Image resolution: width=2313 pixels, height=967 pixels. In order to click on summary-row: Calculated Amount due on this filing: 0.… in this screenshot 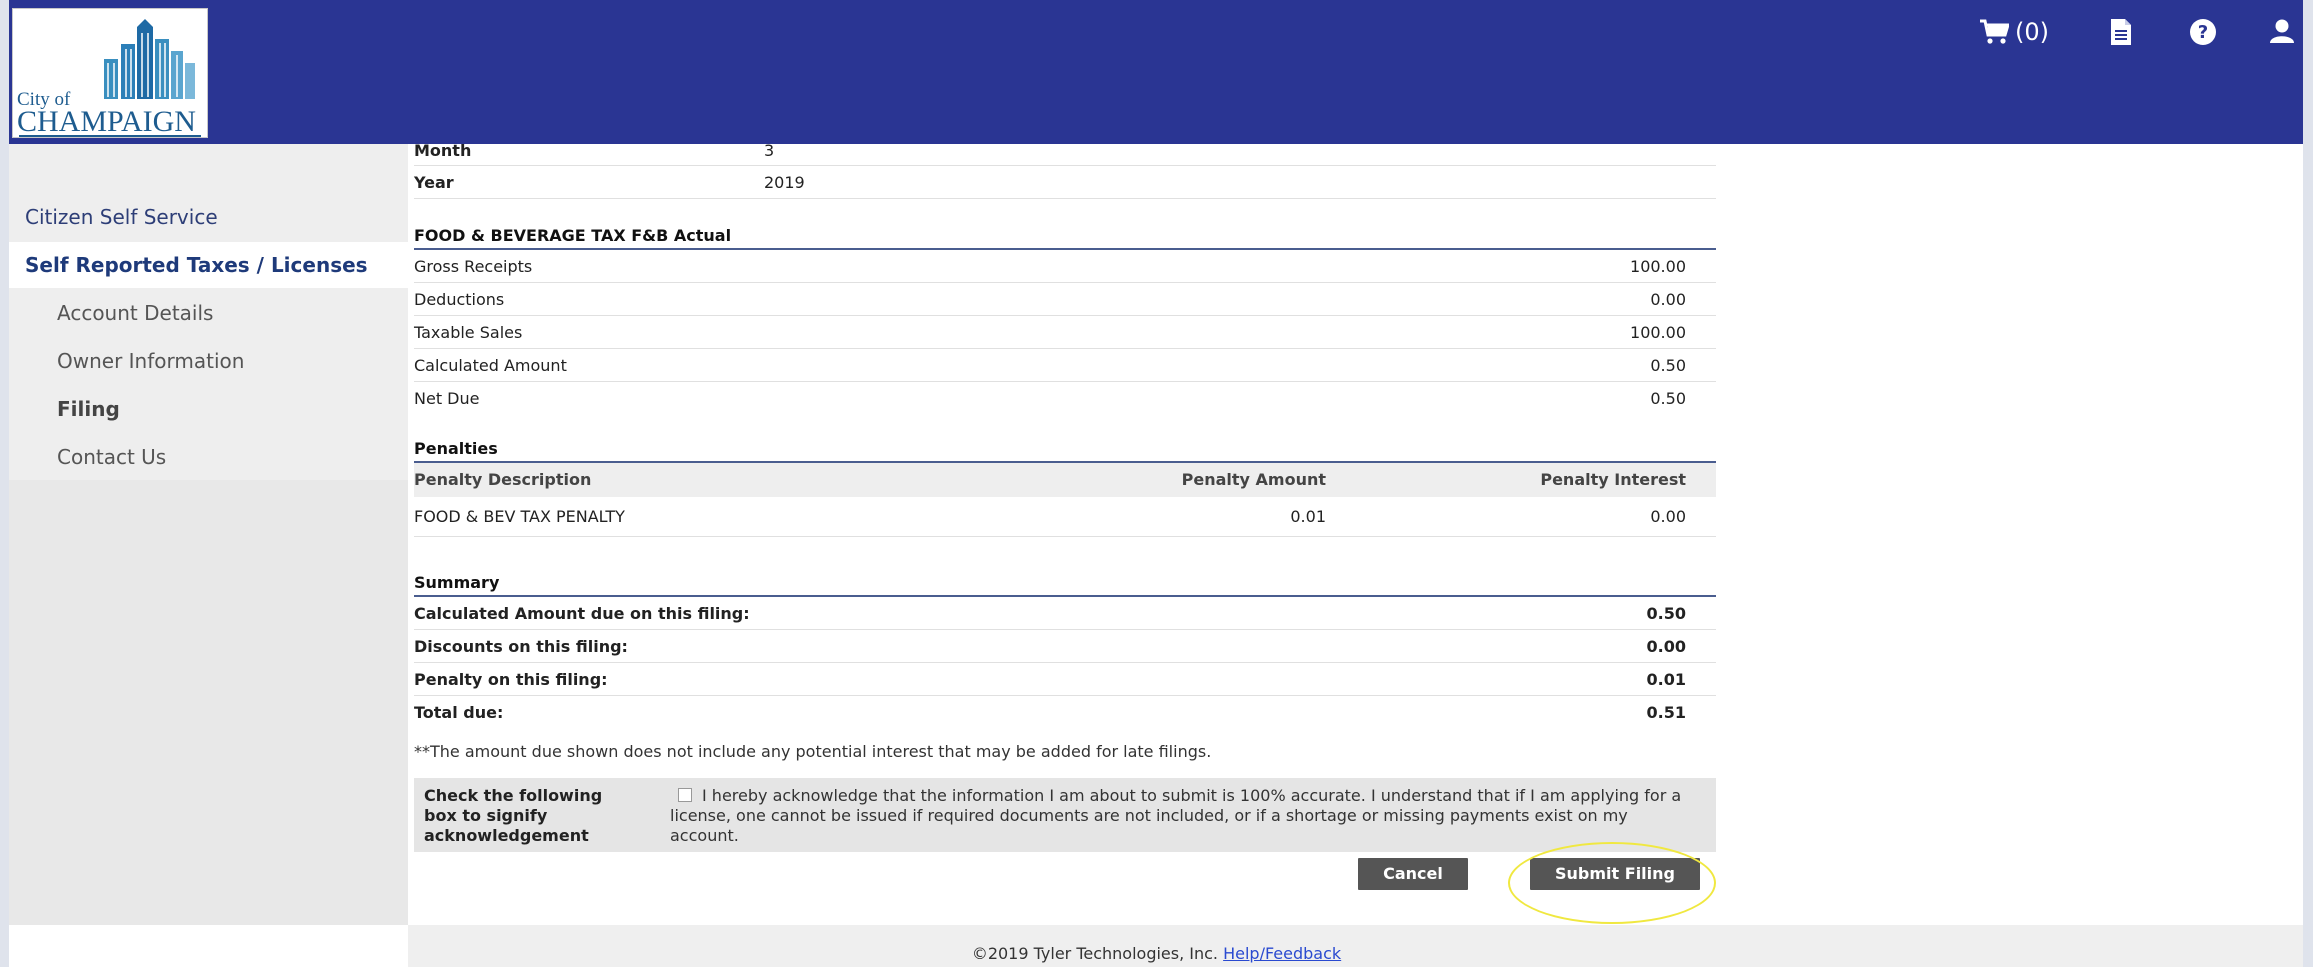, I will do `click(1065, 613)`.